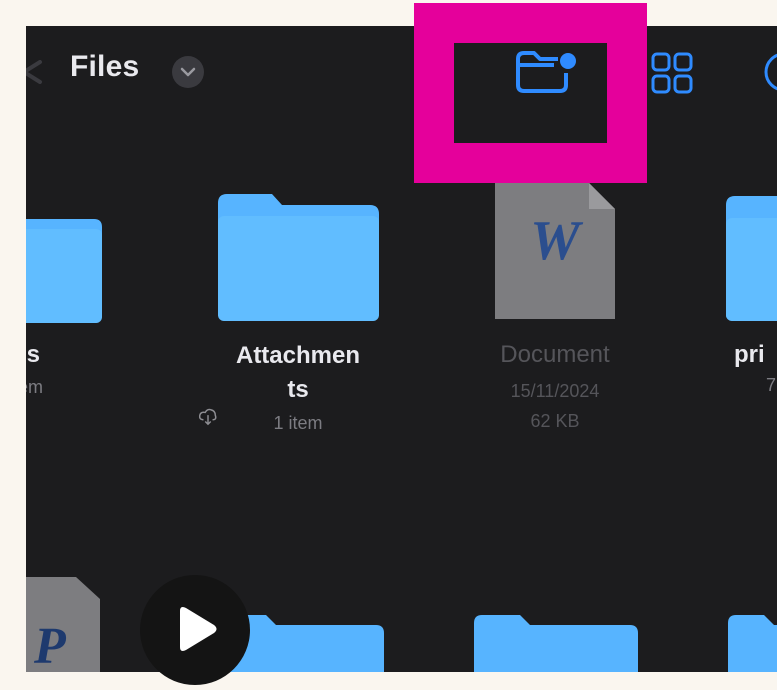 The width and height of the screenshot is (777, 690). I want to click on grid-view-icon, so click(672, 73).